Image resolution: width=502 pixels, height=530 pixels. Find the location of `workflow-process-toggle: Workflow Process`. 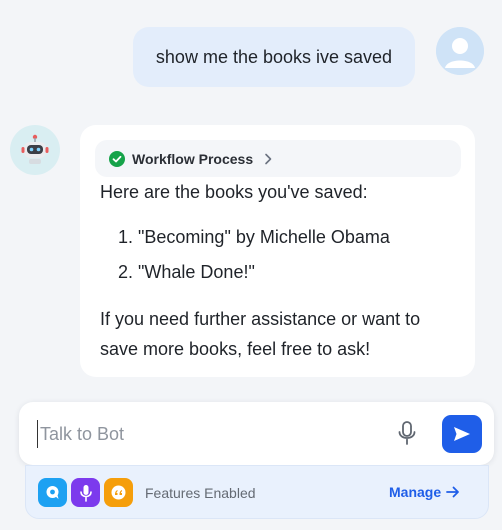

workflow-process-toggle: Workflow Process is located at coordinates (278, 158).